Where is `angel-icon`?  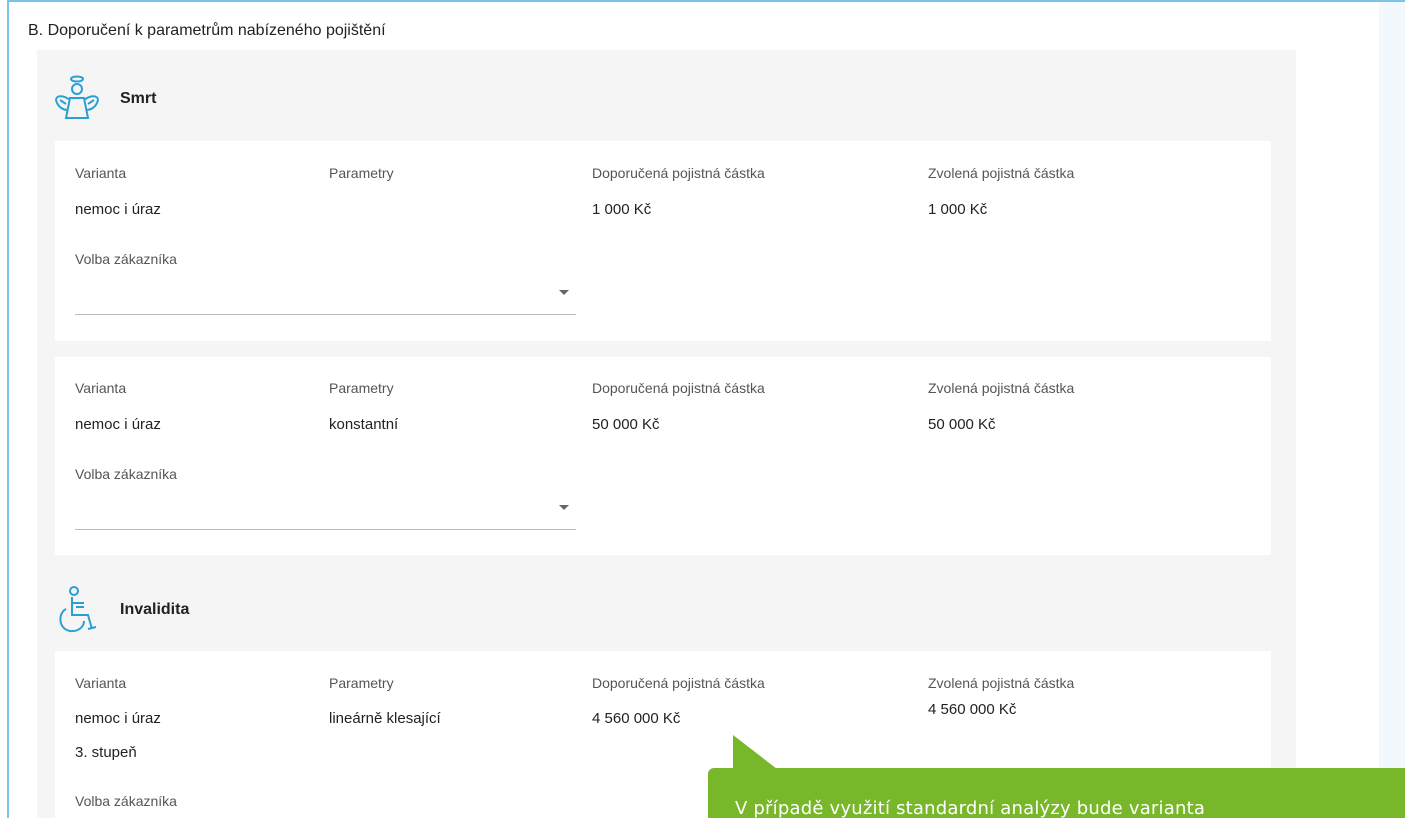
angel-icon is located at coordinates (77, 99).